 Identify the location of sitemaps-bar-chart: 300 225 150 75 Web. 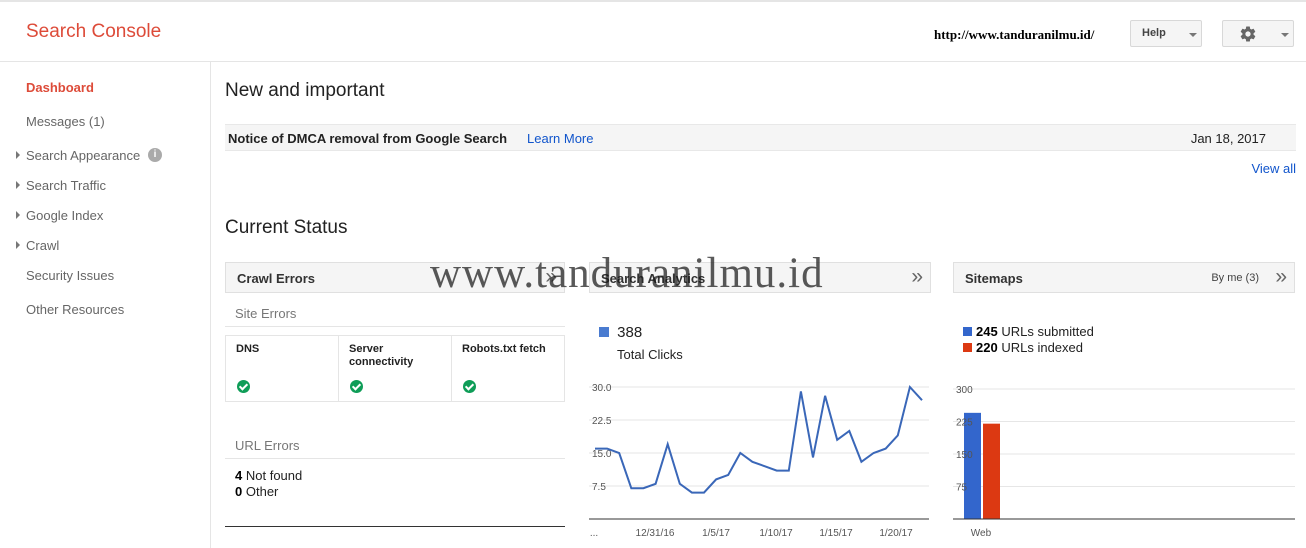
(1124, 459).